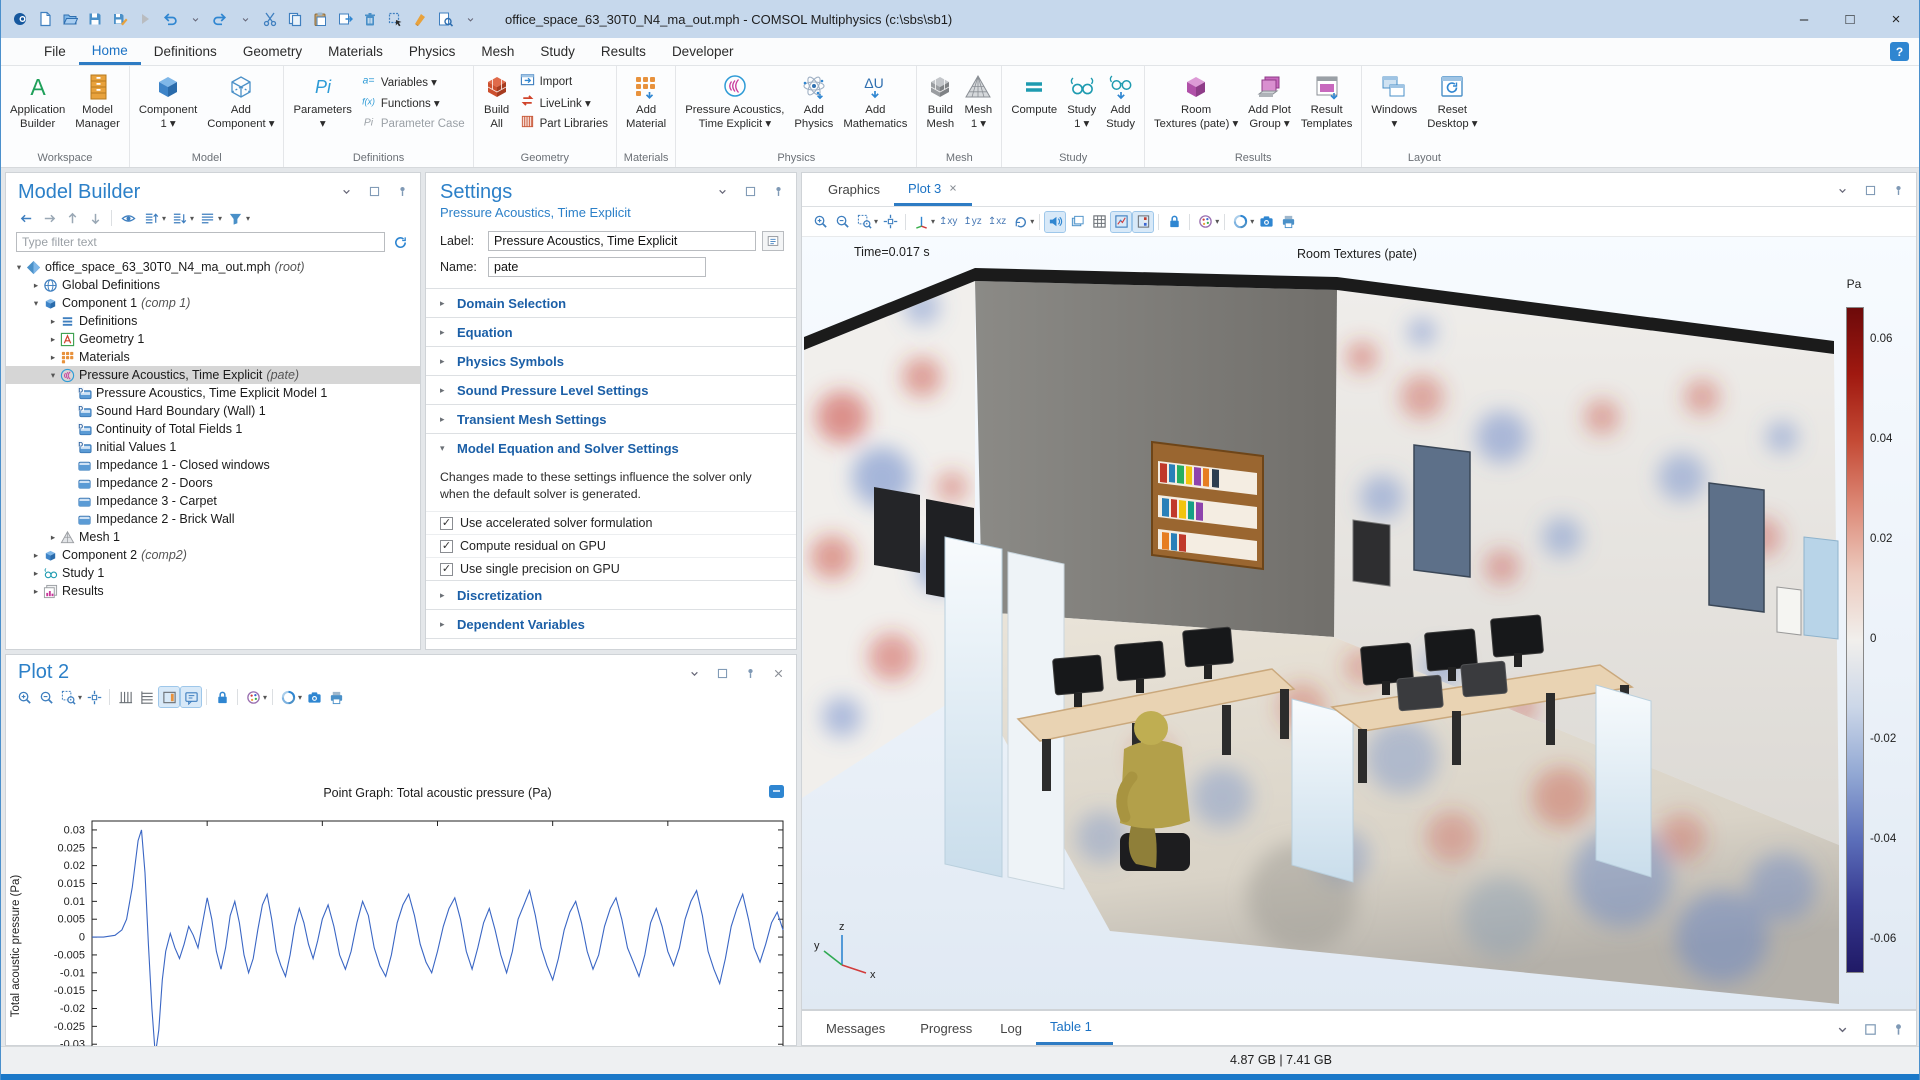  Describe the element at coordinates (1196, 101) in the screenshot. I see `room-textures-button: Room Textures (pate) ▾` at that location.